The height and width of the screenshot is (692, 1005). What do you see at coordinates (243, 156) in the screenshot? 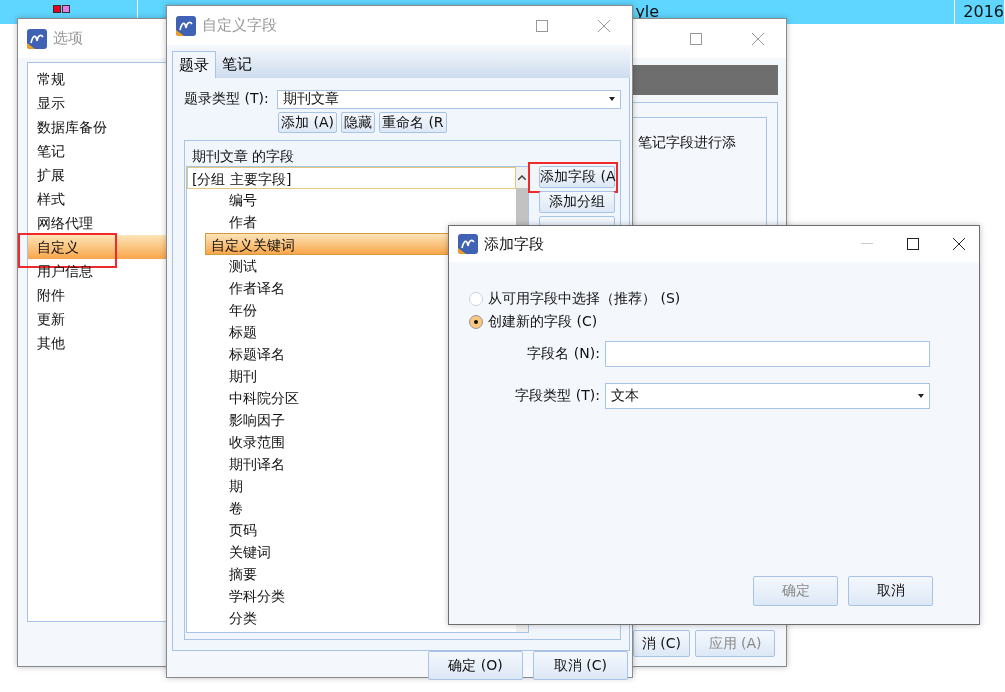
I see `group-title: 期刊文章 的字段` at bounding box center [243, 156].